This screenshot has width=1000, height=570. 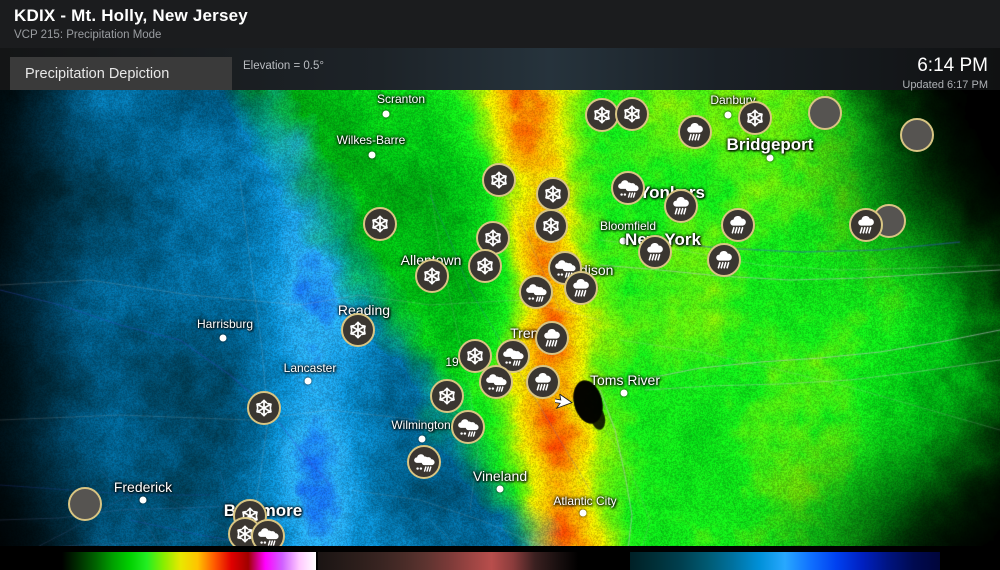 I want to click on updated-time: Updated 6:17 PM, so click(x=945, y=85).